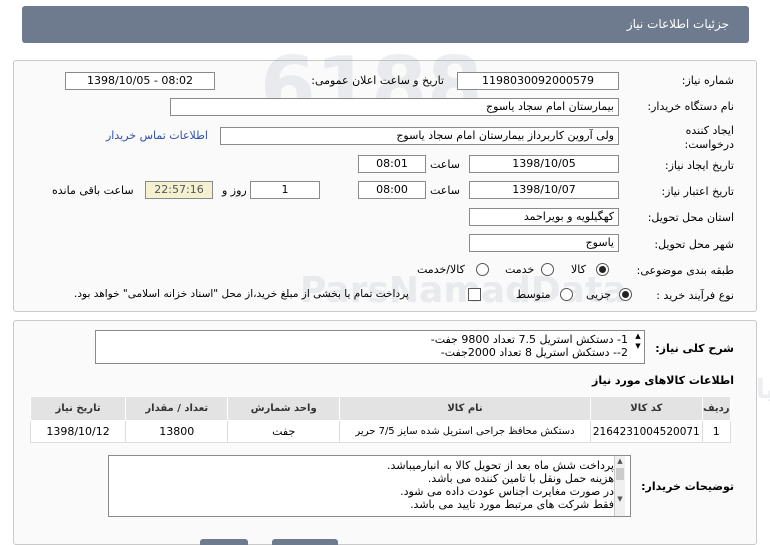 This screenshot has height=545, width=770. I want to click on page-header: جزئیات اطلاعات نیاز, so click(385, 24).